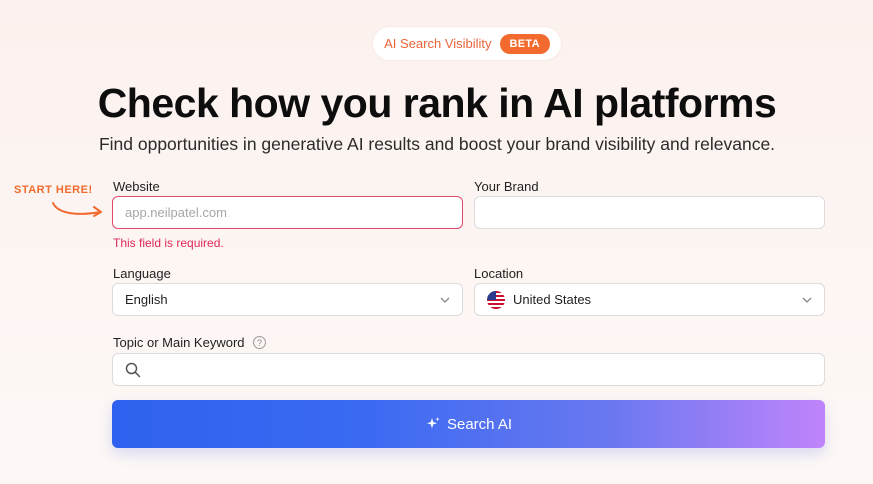 The width and height of the screenshot is (873, 484). What do you see at coordinates (479, 424) in the screenshot?
I see `search-ai-label: Search AI` at bounding box center [479, 424].